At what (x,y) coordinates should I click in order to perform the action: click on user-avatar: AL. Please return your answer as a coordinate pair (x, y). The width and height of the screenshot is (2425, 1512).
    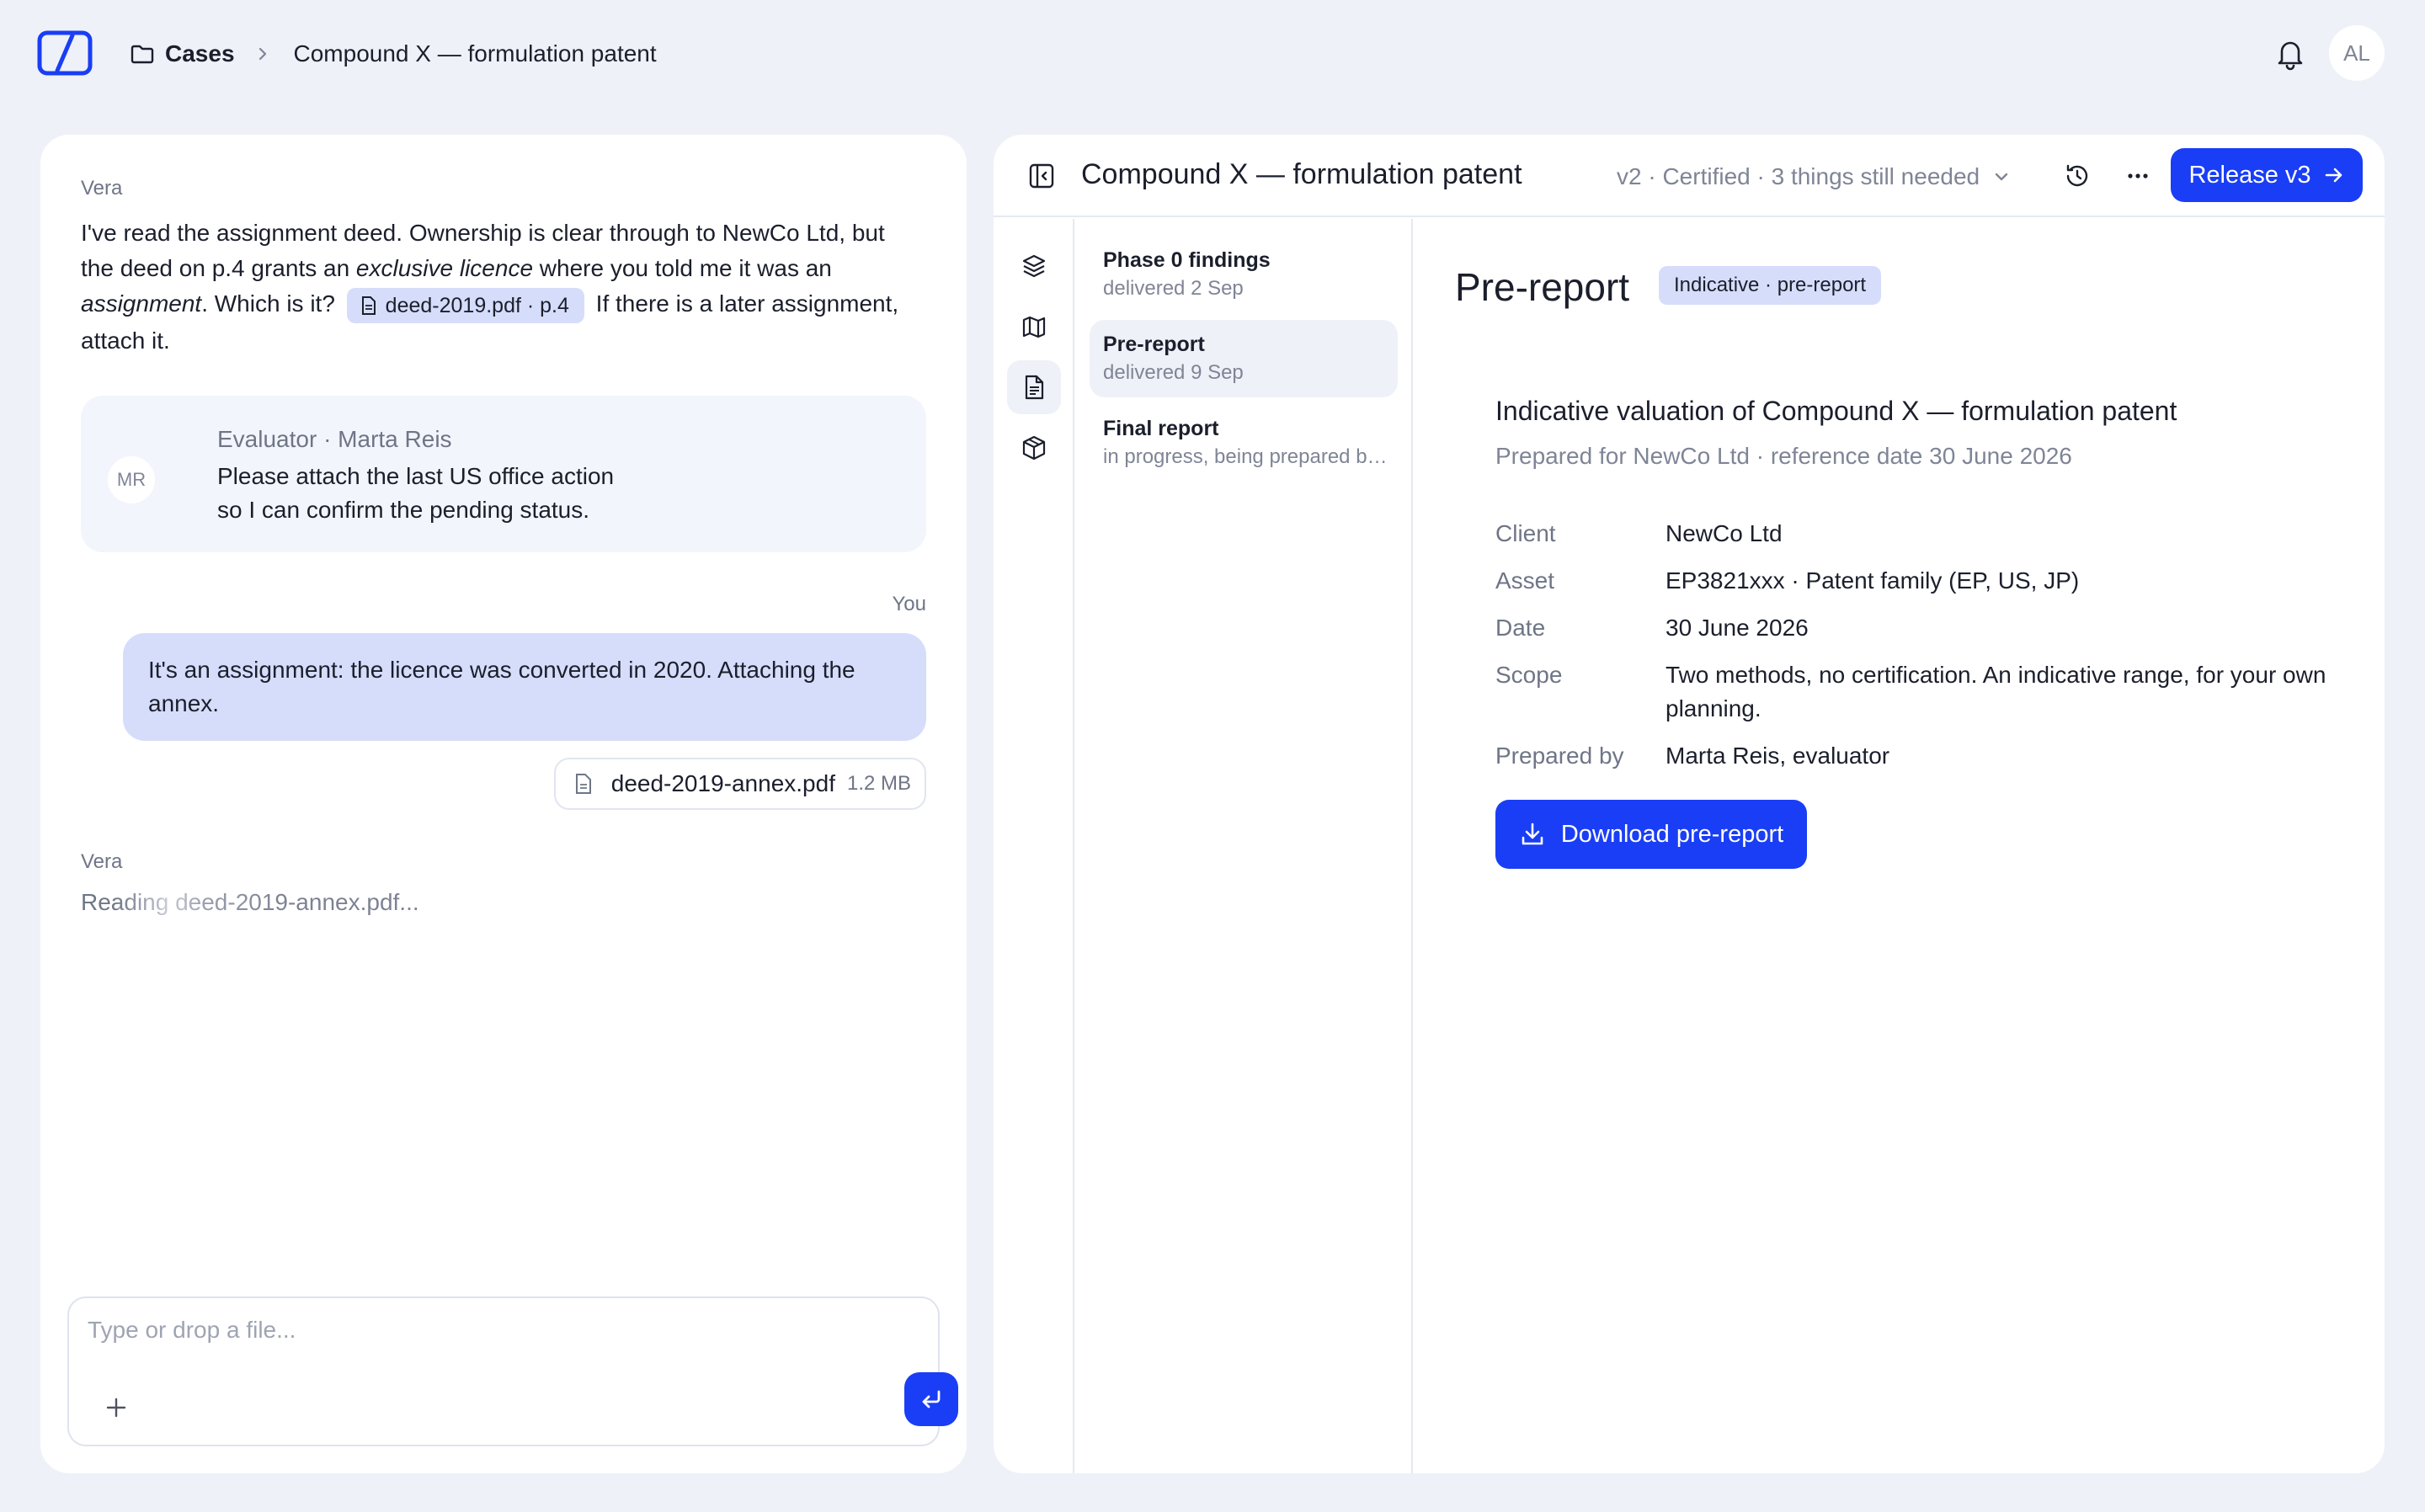
    Looking at the image, I should click on (2357, 53).